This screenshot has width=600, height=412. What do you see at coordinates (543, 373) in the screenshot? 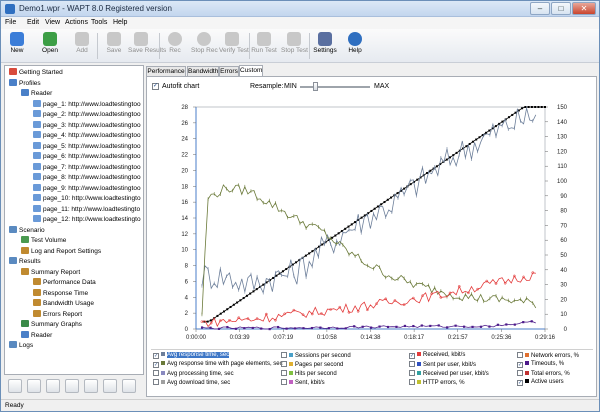
I see `legend-item-total-errors: Total errors, %` at bounding box center [543, 373].